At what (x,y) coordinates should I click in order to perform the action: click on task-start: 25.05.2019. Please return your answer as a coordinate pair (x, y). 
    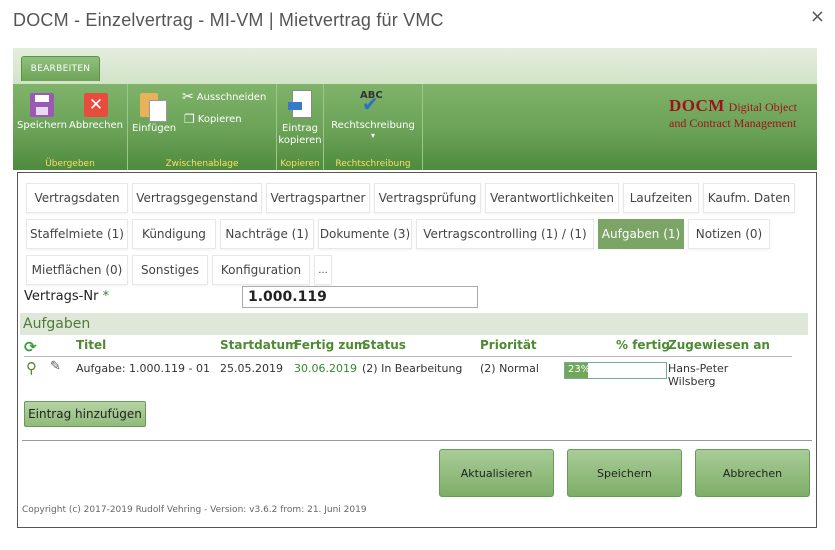
    Looking at the image, I should click on (251, 368).